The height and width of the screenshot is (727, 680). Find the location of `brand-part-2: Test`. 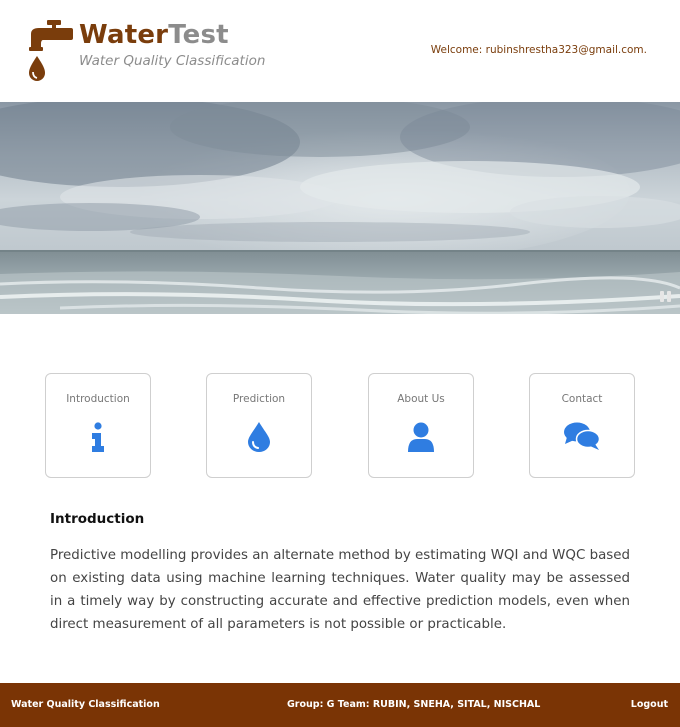

brand-part-2: Test is located at coordinates (198, 35).